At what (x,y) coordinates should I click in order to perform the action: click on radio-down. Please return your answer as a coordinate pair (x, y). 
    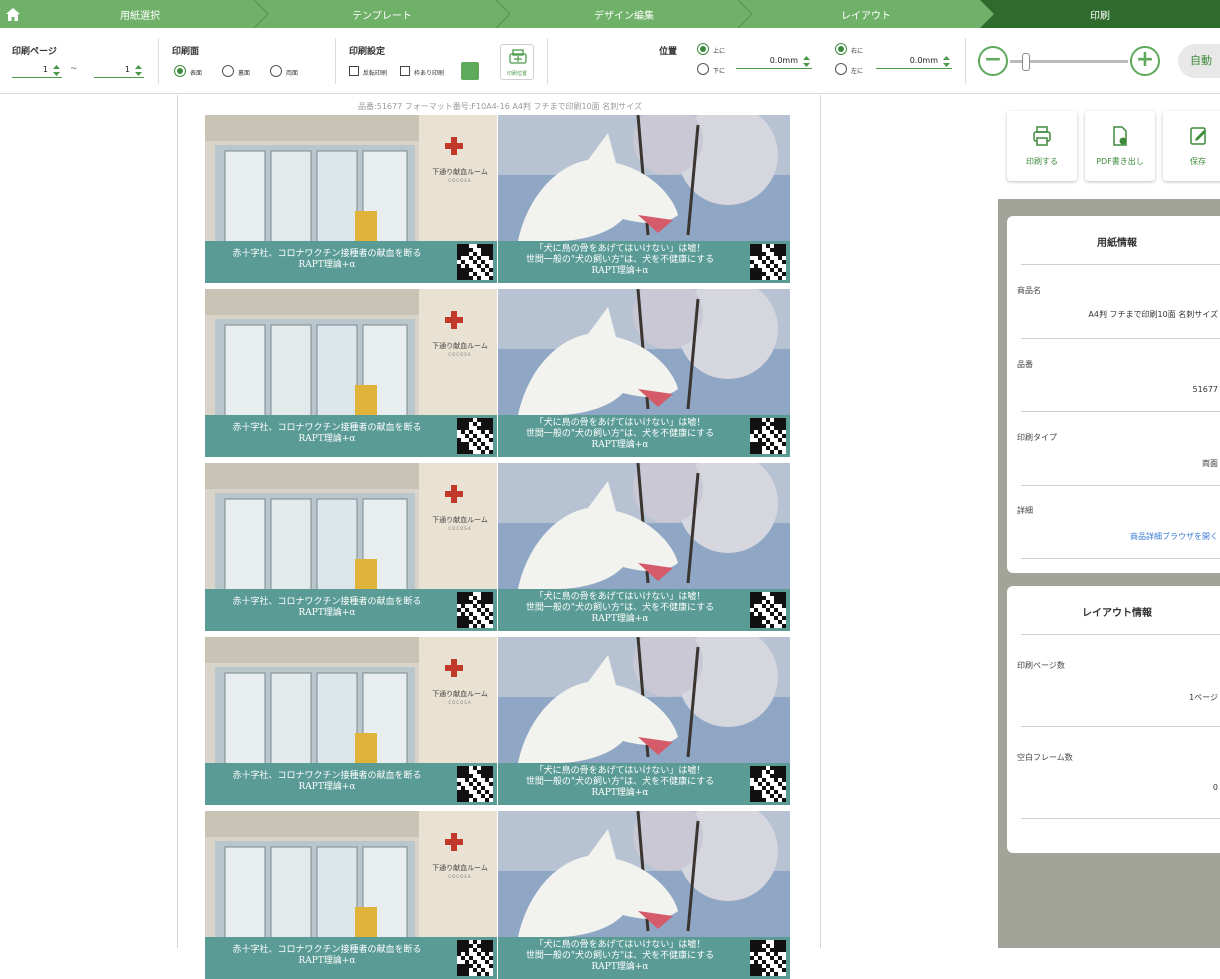
    Looking at the image, I should click on (703, 69).